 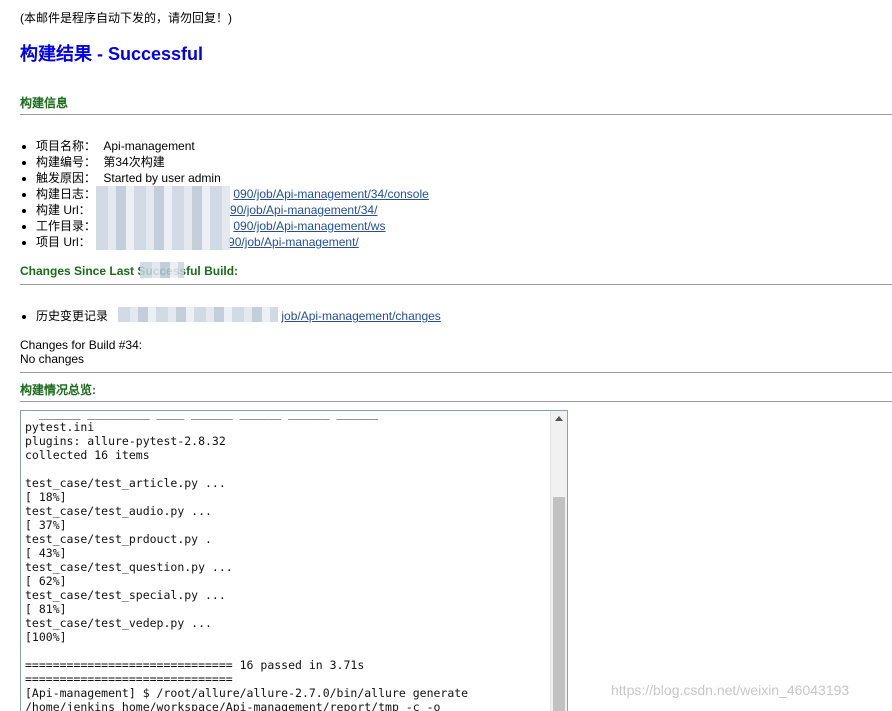 What do you see at coordinates (66, 178) in the screenshot?
I see `item-label: 触发原因：` at bounding box center [66, 178].